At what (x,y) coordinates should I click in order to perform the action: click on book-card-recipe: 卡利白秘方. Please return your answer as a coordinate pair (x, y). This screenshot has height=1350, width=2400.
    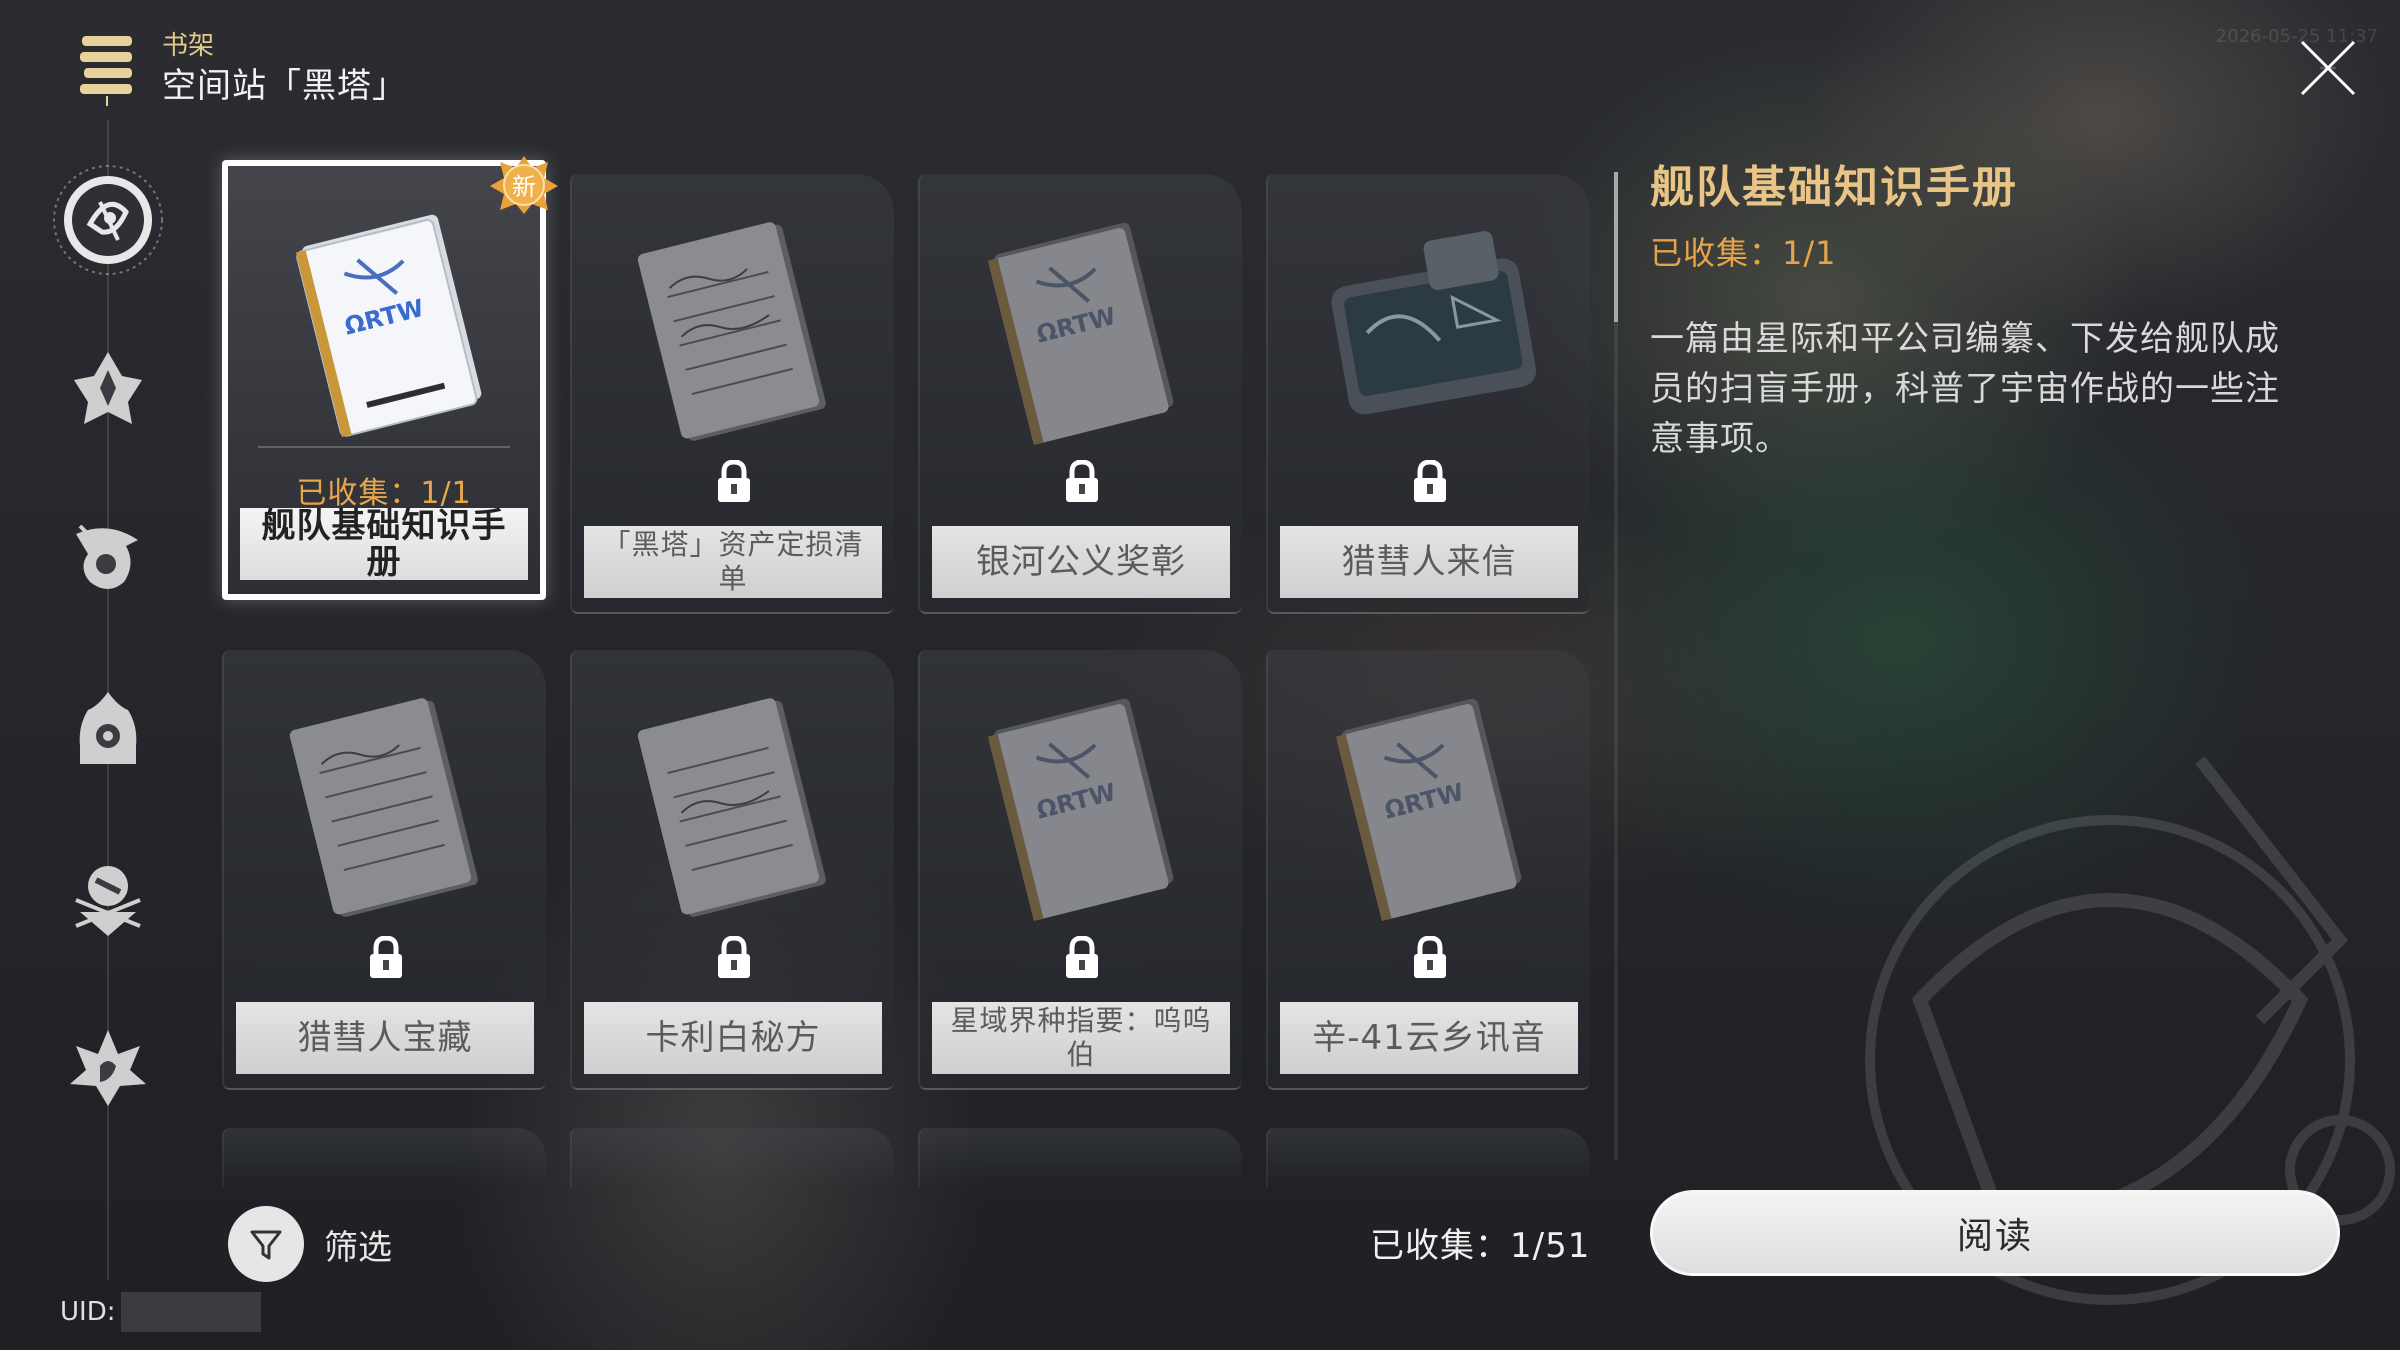
    Looking at the image, I should click on (732, 870).